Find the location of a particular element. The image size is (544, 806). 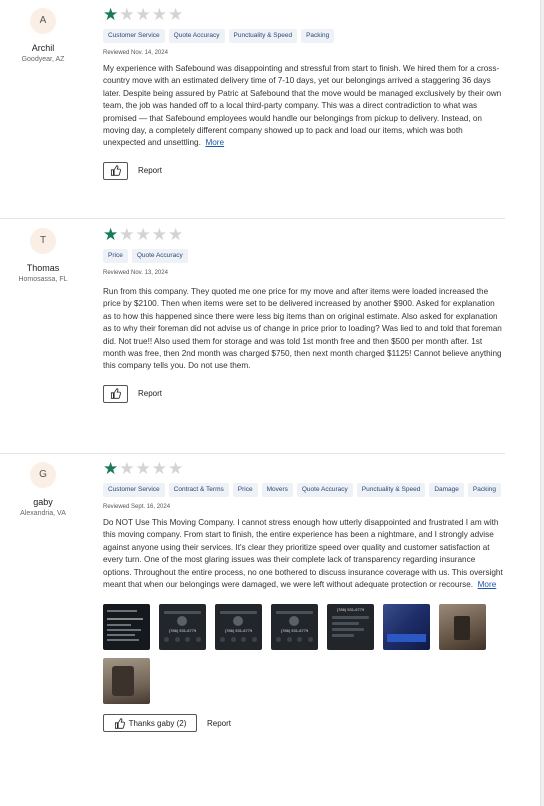

thanks-label: Thanks gaby (2) is located at coordinates (157, 723).